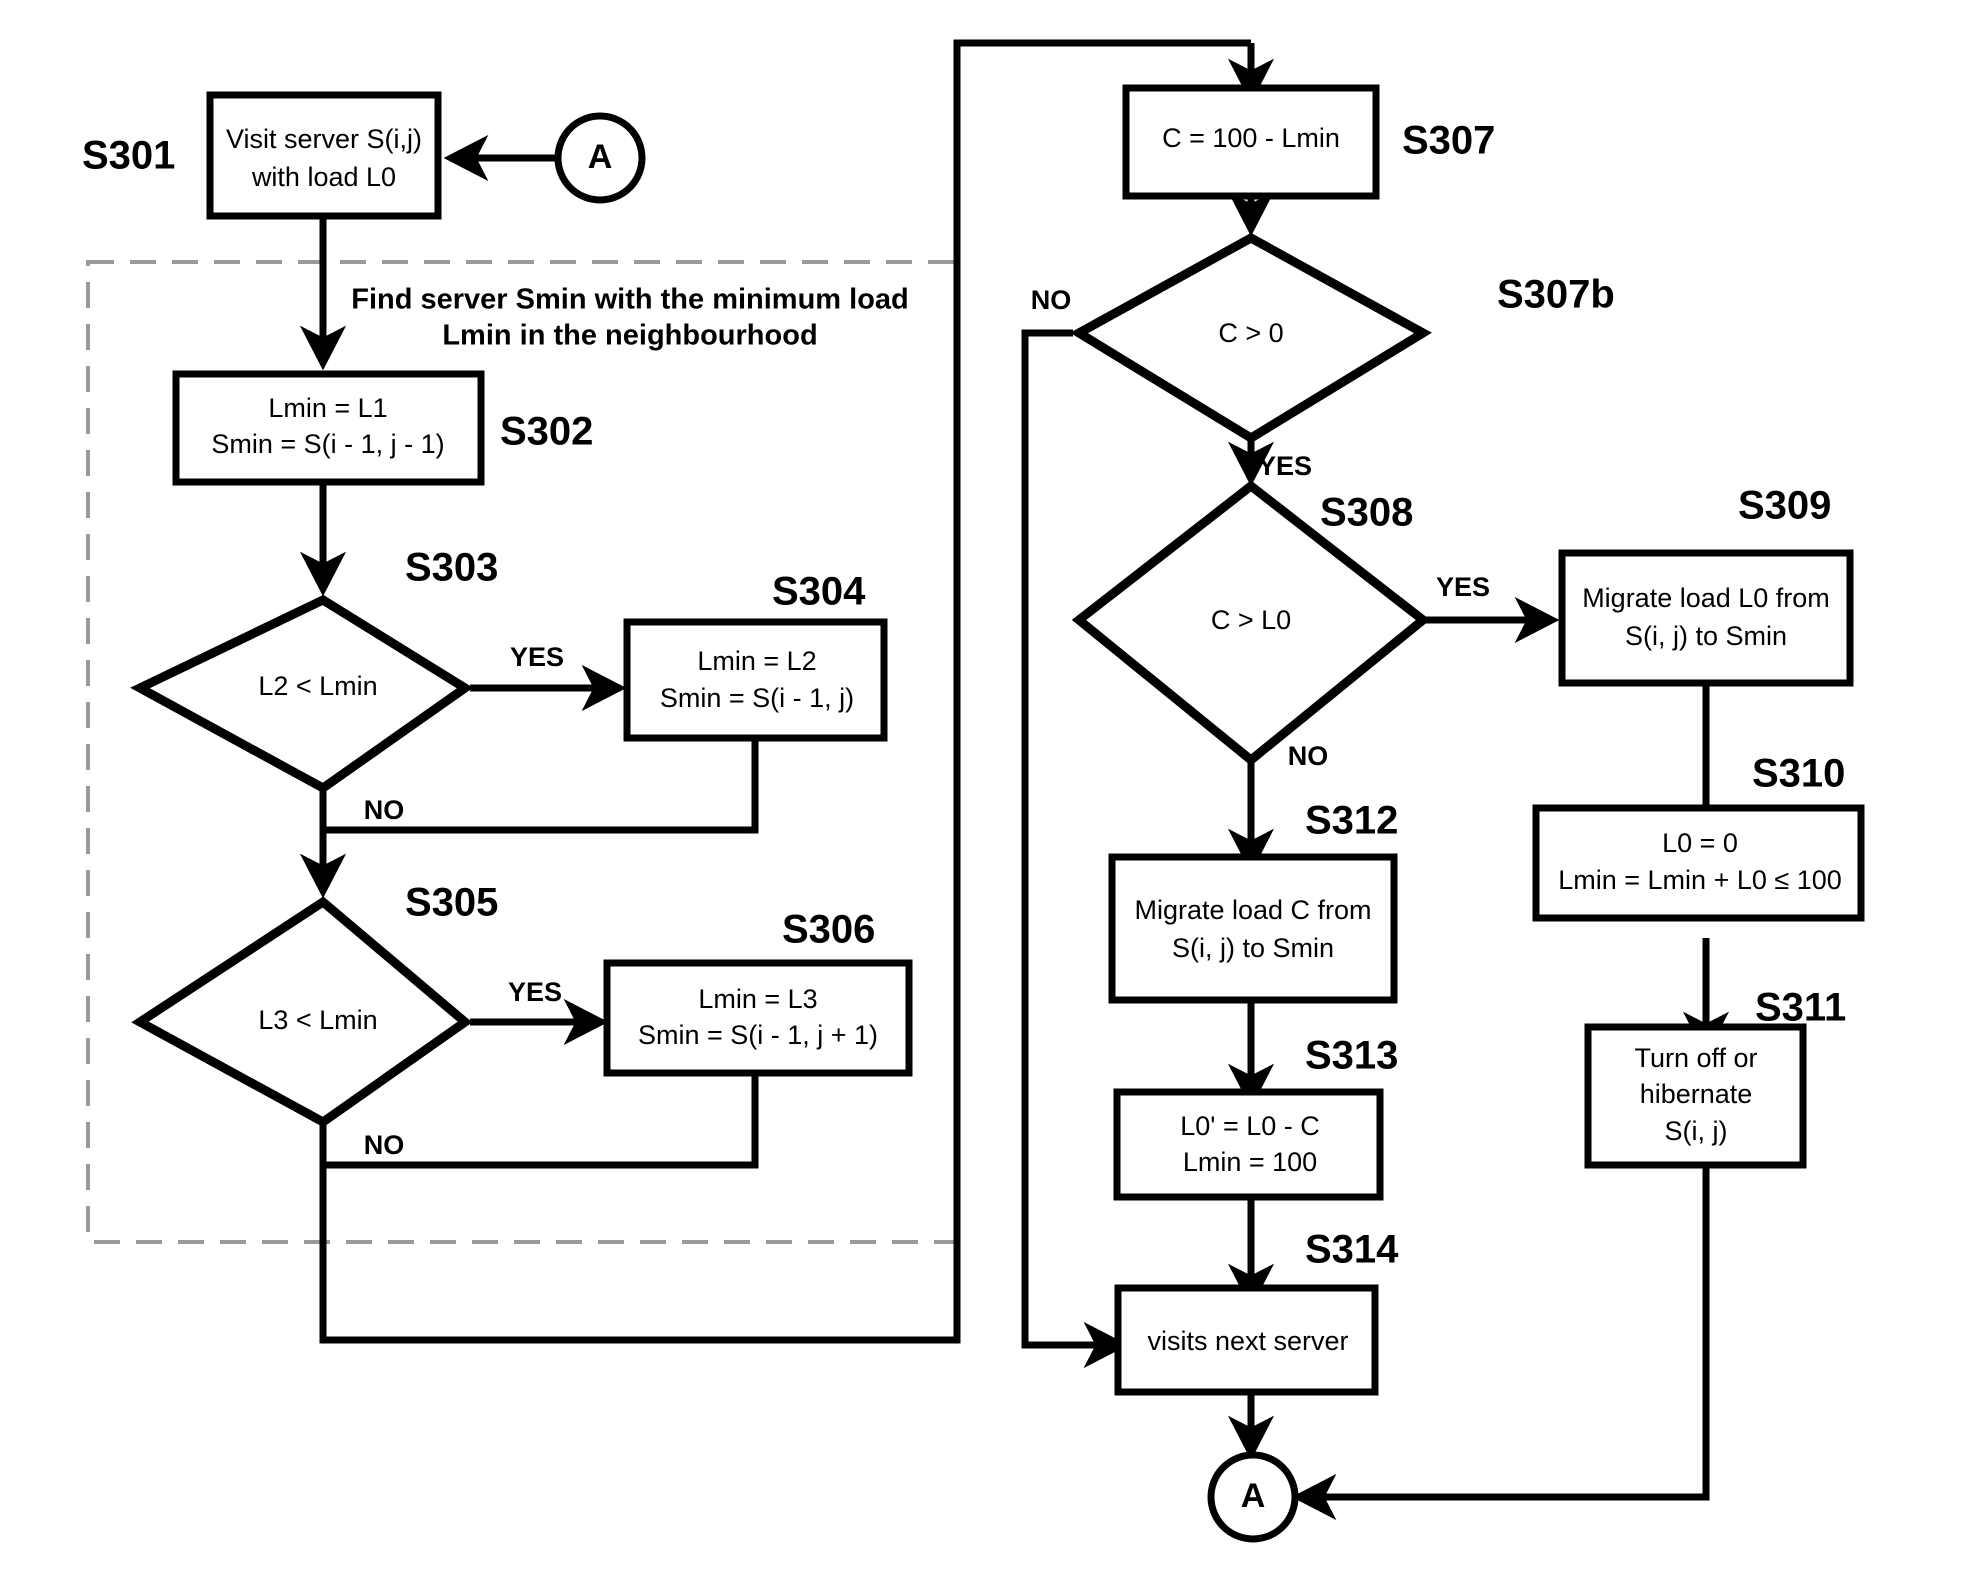  What do you see at coordinates (1700, 880) in the screenshot?
I see `s310-line2: Lmin = Lmin + L0 ≤ 100` at bounding box center [1700, 880].